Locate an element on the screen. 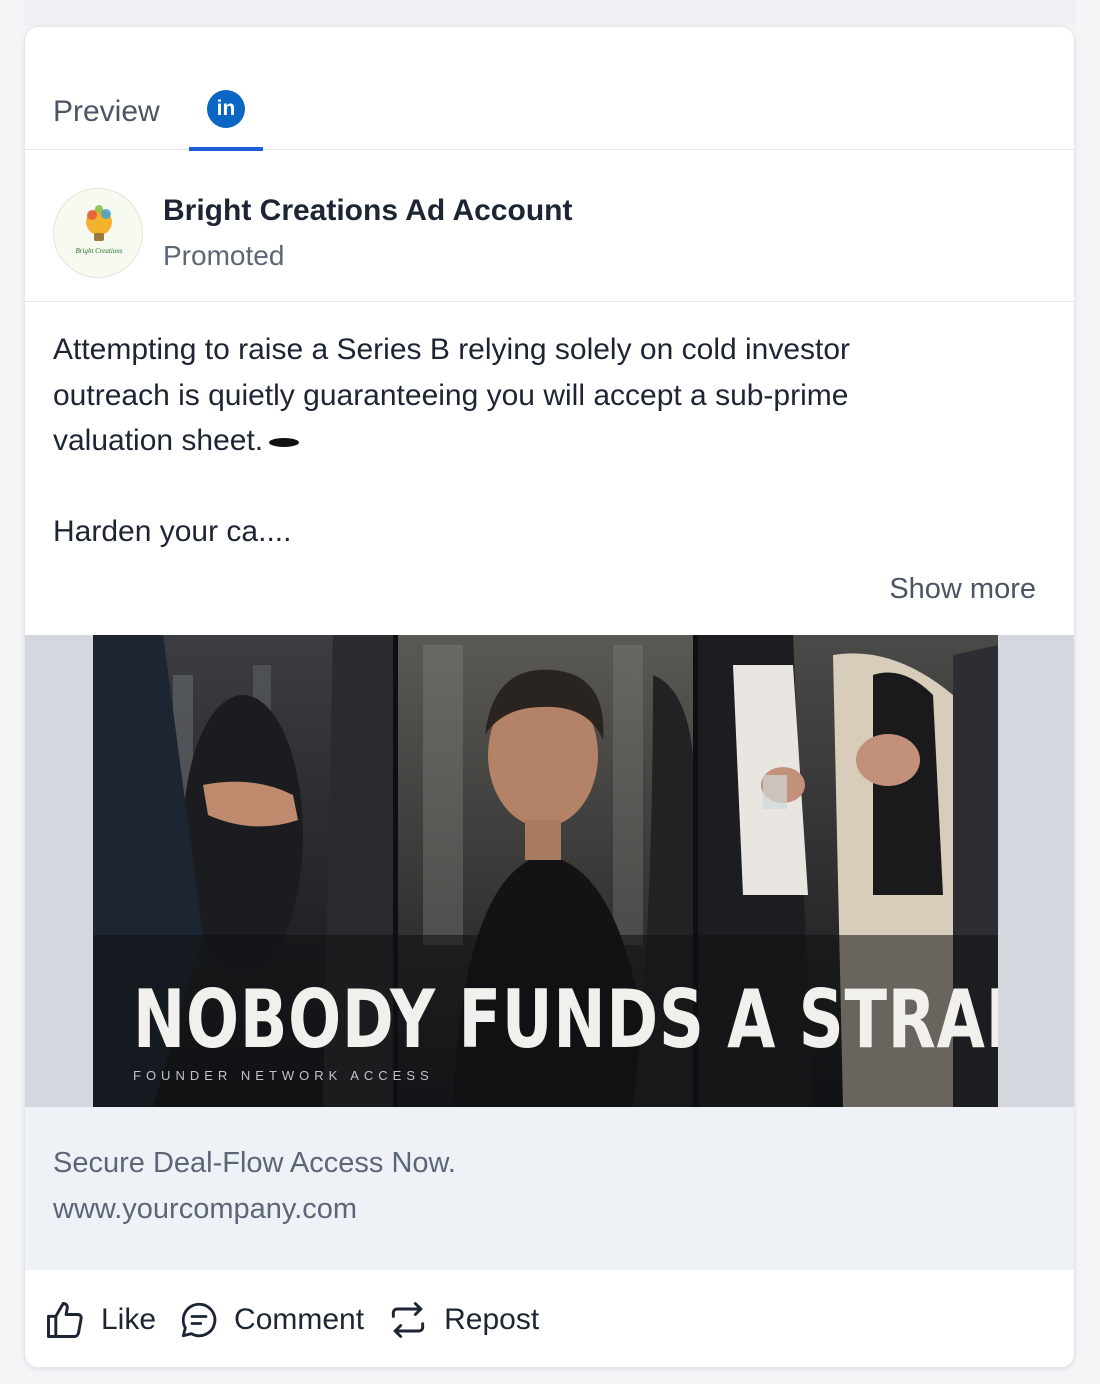 This screenshot has width=1100, height=1384. preview-tabs: Preview in is located at coordinates (549, 89).